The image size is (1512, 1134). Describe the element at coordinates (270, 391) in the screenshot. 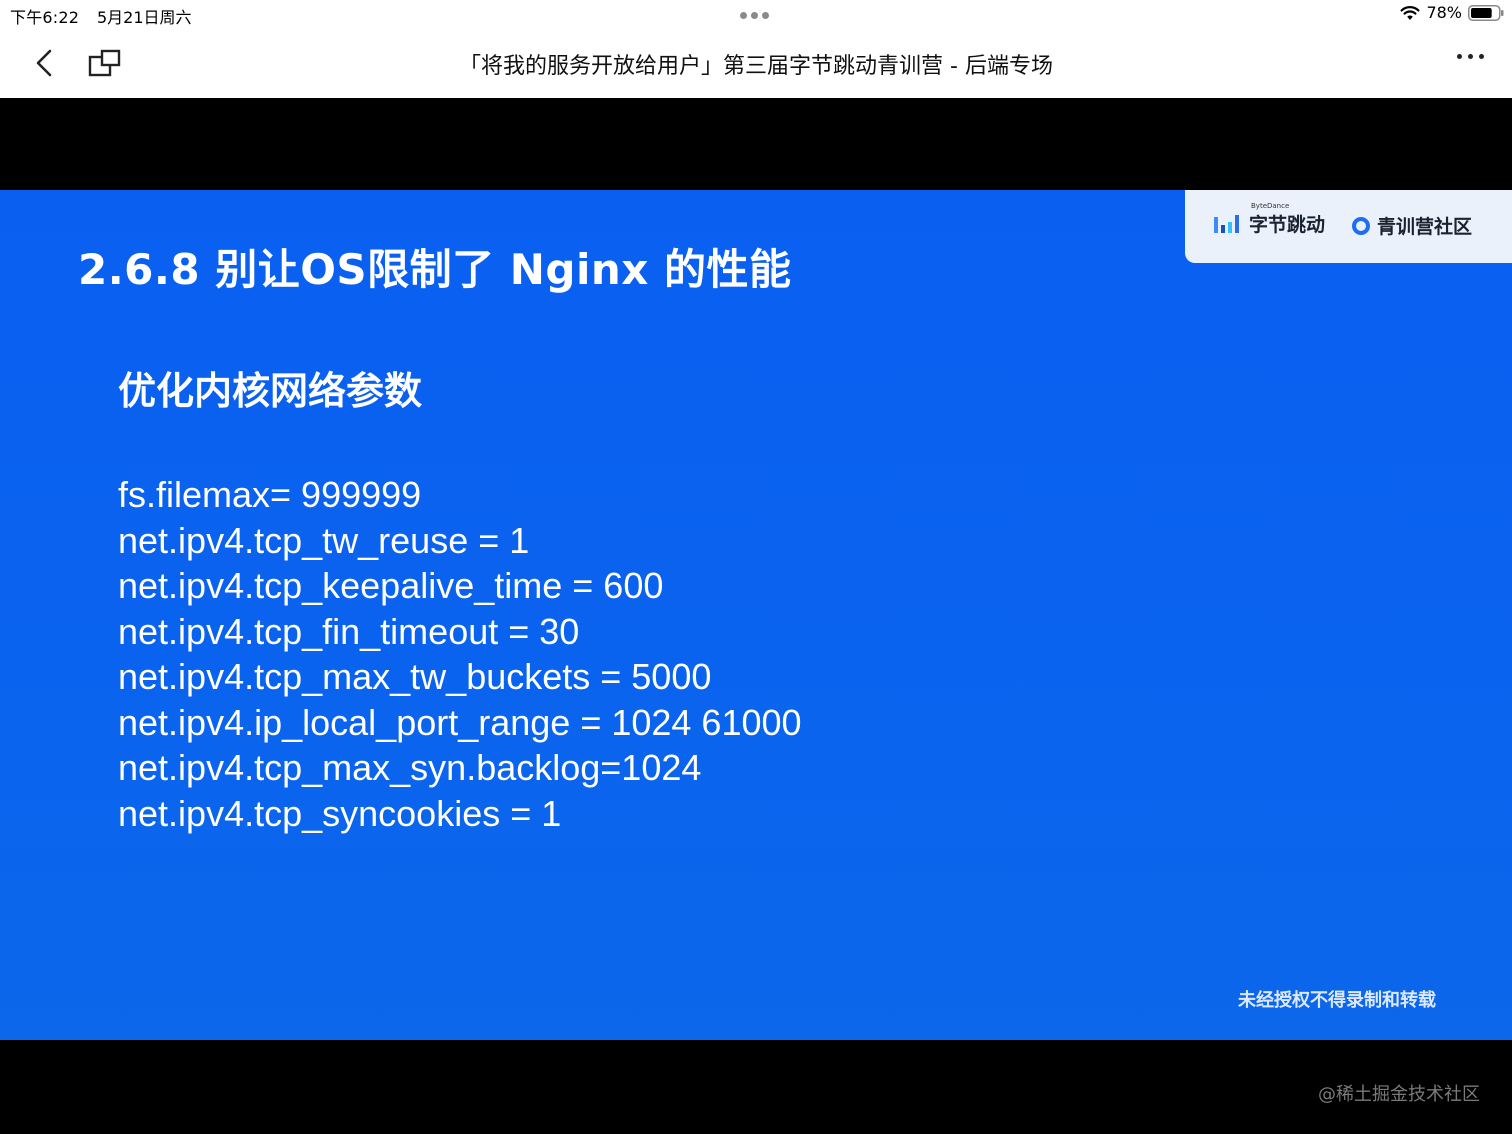

I see `section-heading: 优化内核网络参数` at that location.